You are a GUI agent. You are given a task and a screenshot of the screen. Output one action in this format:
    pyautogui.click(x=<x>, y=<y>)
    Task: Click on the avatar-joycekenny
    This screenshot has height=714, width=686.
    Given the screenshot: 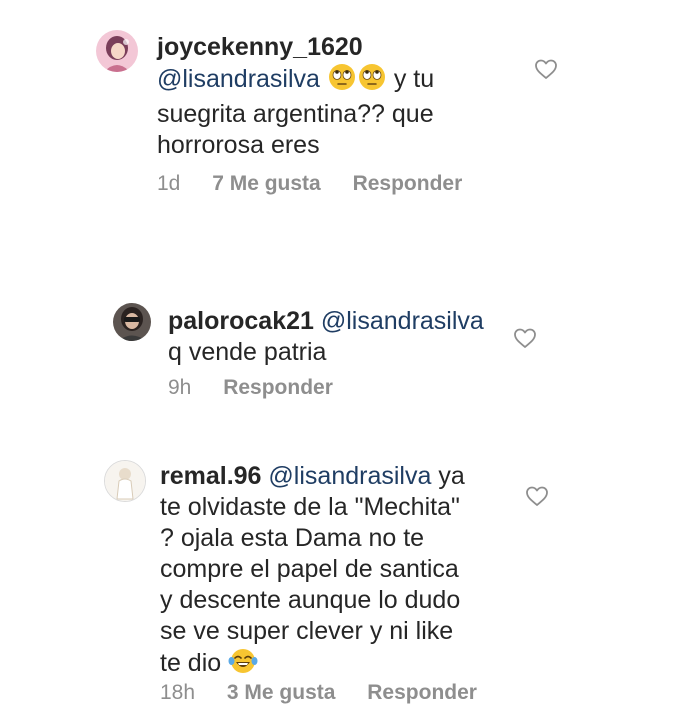 What is the action you would take?
    pyautogui.click(x=117, y=51)
    